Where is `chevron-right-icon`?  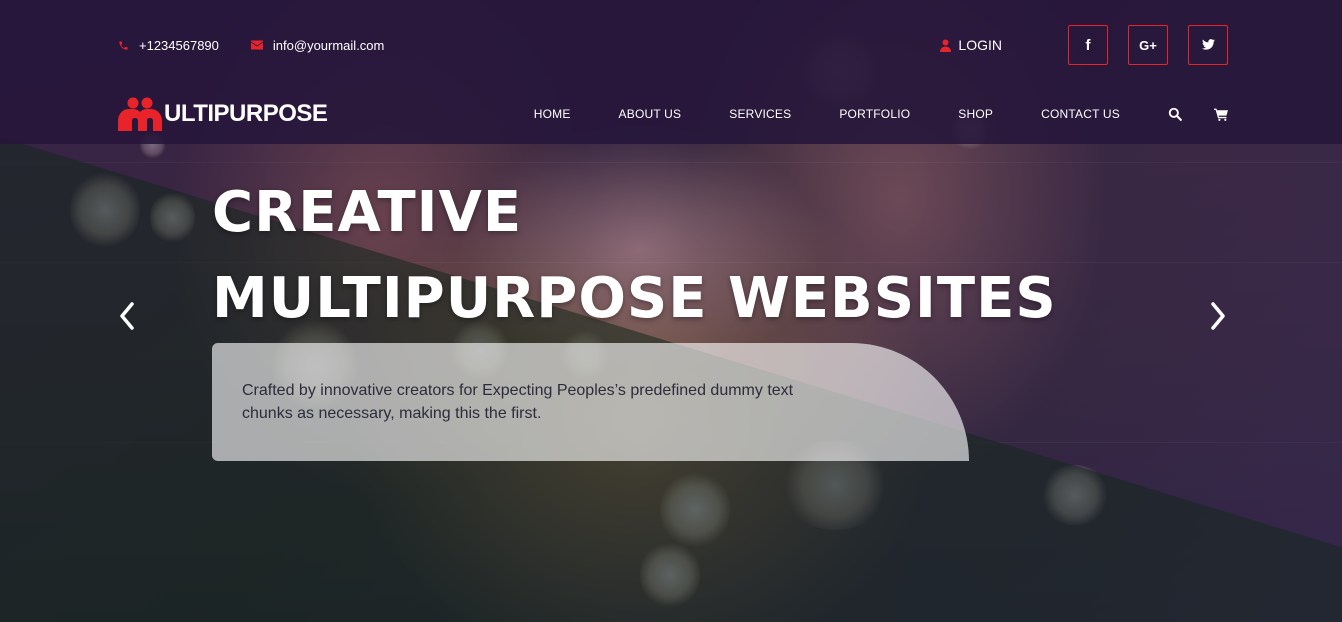 chevron-right-icon is located at coordinates (1218, 316).